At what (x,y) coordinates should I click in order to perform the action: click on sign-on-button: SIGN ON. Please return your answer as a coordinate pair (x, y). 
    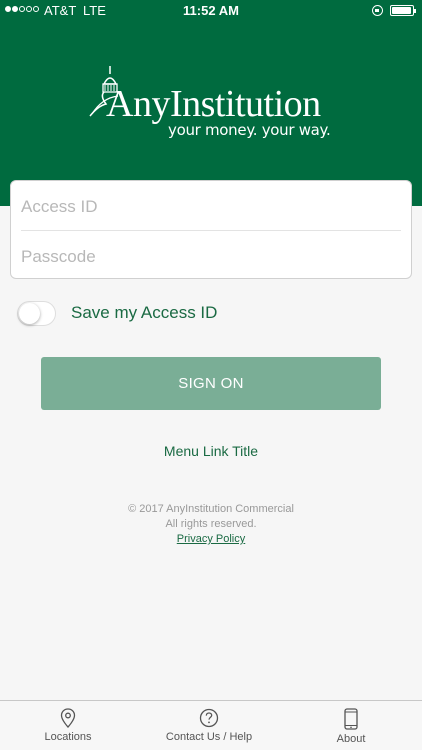
    Looking at the image, I should click on (211, 383).